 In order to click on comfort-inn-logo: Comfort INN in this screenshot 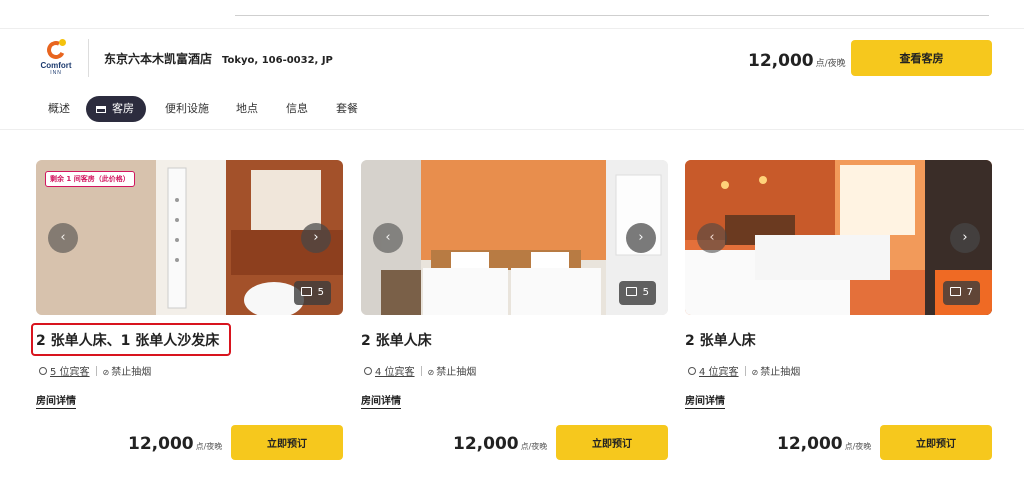, I will do `click(56, 59)`.